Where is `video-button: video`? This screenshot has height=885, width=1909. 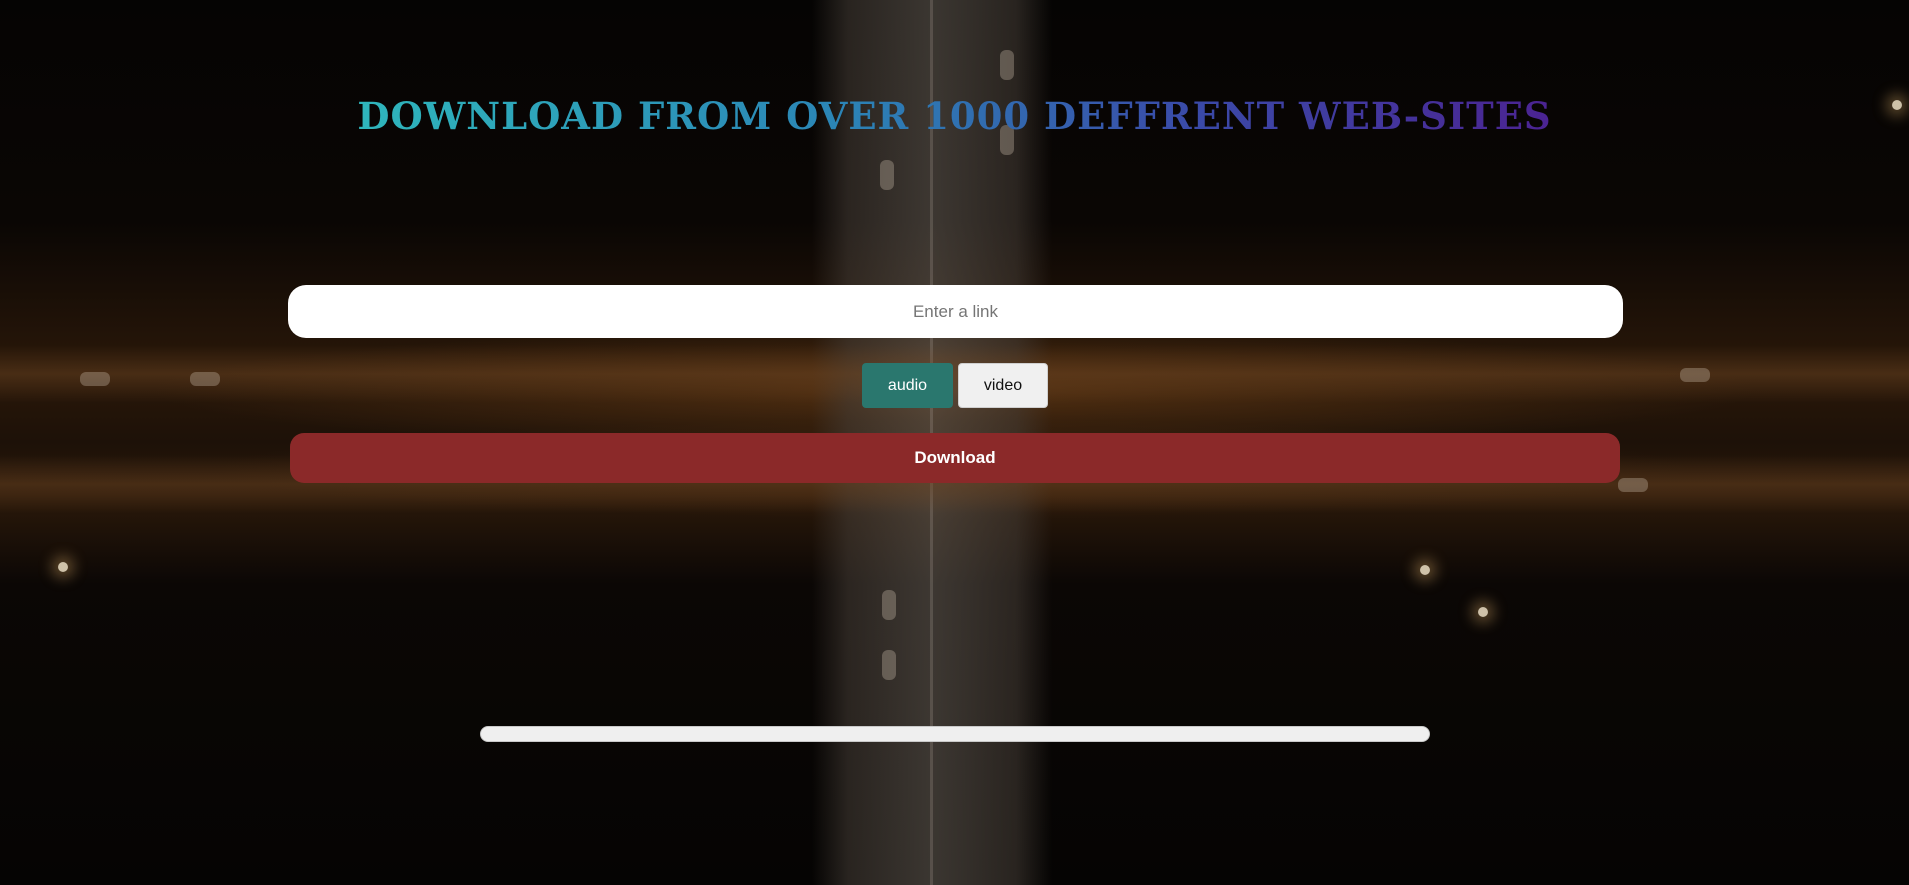 video-button: video is located at coordinates (1003, 385).